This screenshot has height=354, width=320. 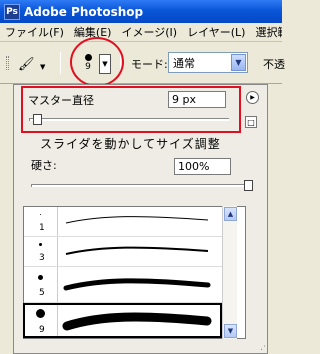 What do you see at coordinates (149, 64) in the screenshot?
I see `mode-label: モード:` at bounding box center [149, 64].